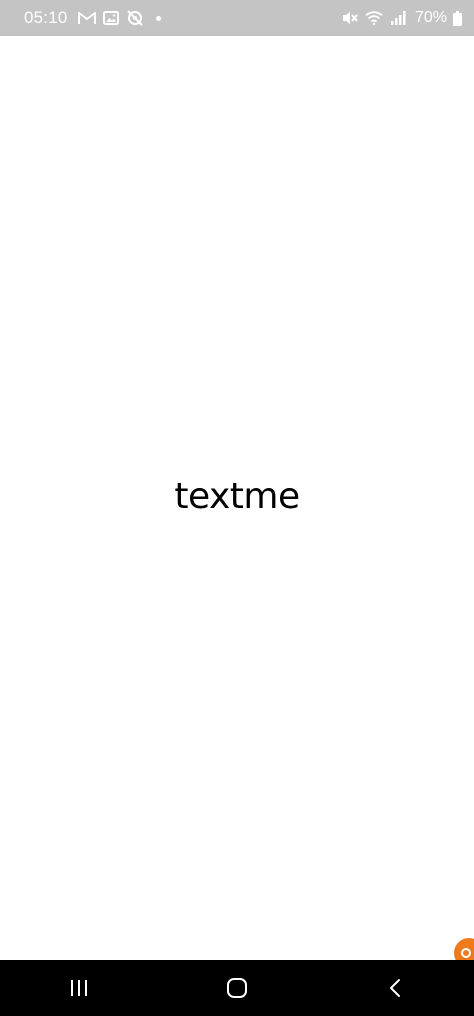 The width and height of the screenshot is (474, 1016). I want to click on status-time: 05:10, so click(46, 17).